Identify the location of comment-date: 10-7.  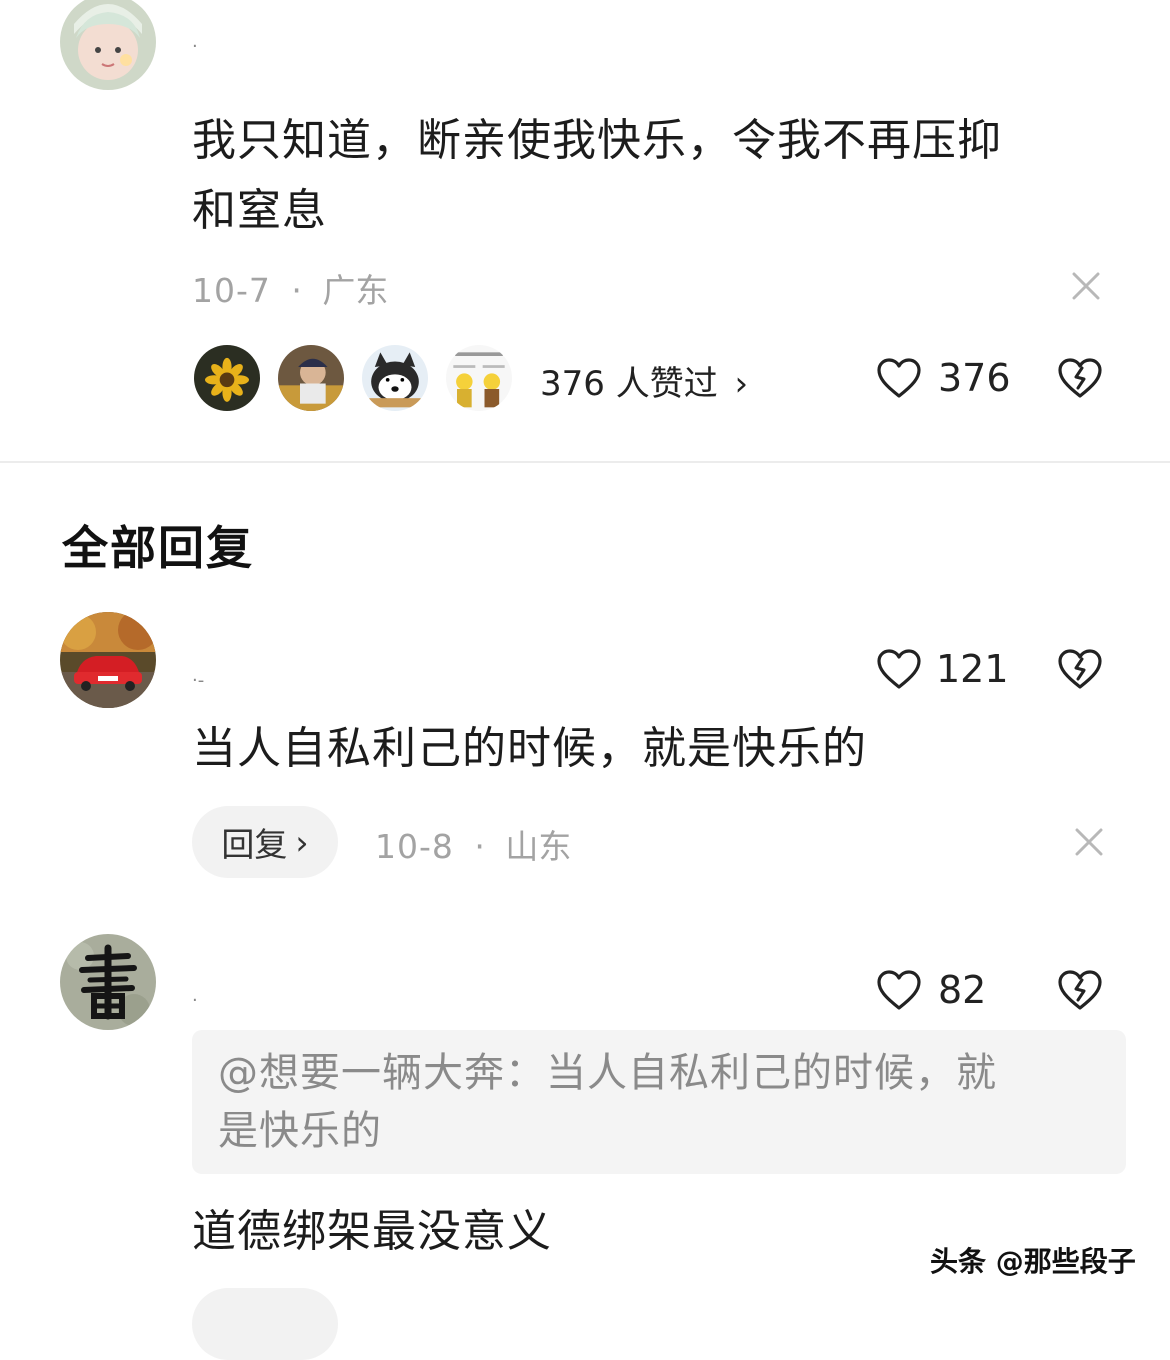
(231, 290).